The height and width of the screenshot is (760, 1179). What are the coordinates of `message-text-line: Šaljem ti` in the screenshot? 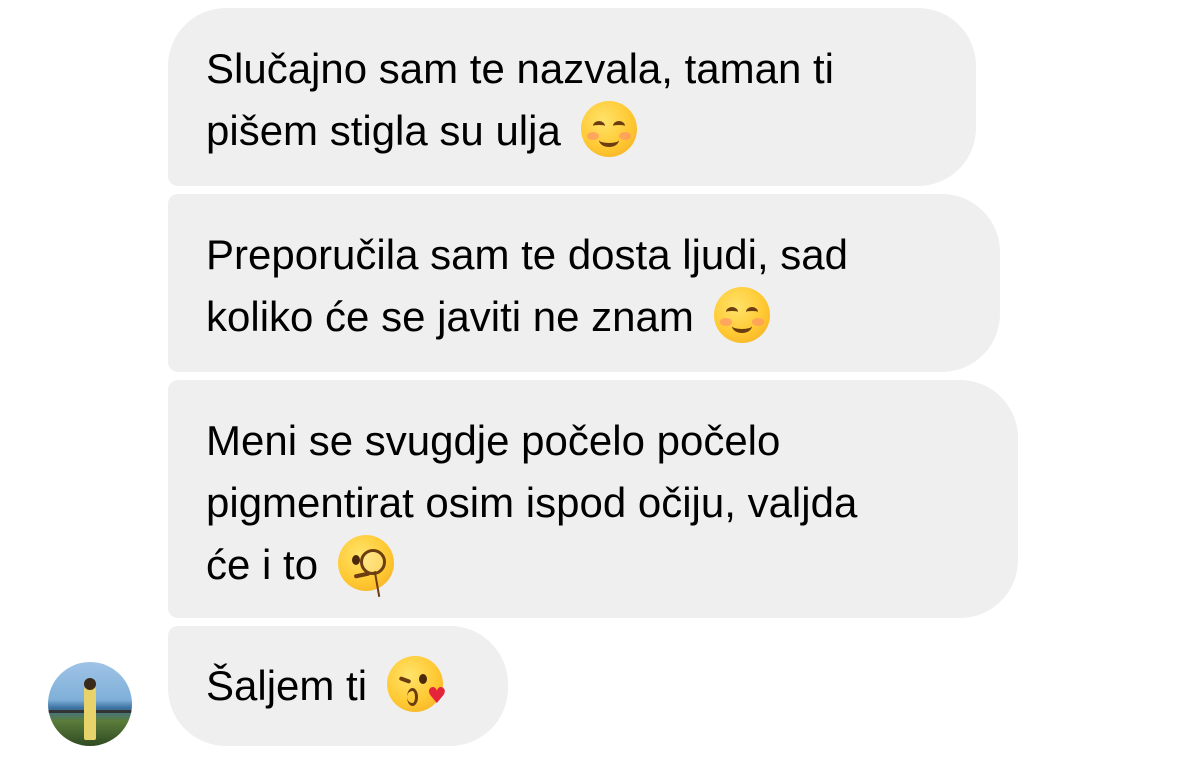 It's located at (287, 685).